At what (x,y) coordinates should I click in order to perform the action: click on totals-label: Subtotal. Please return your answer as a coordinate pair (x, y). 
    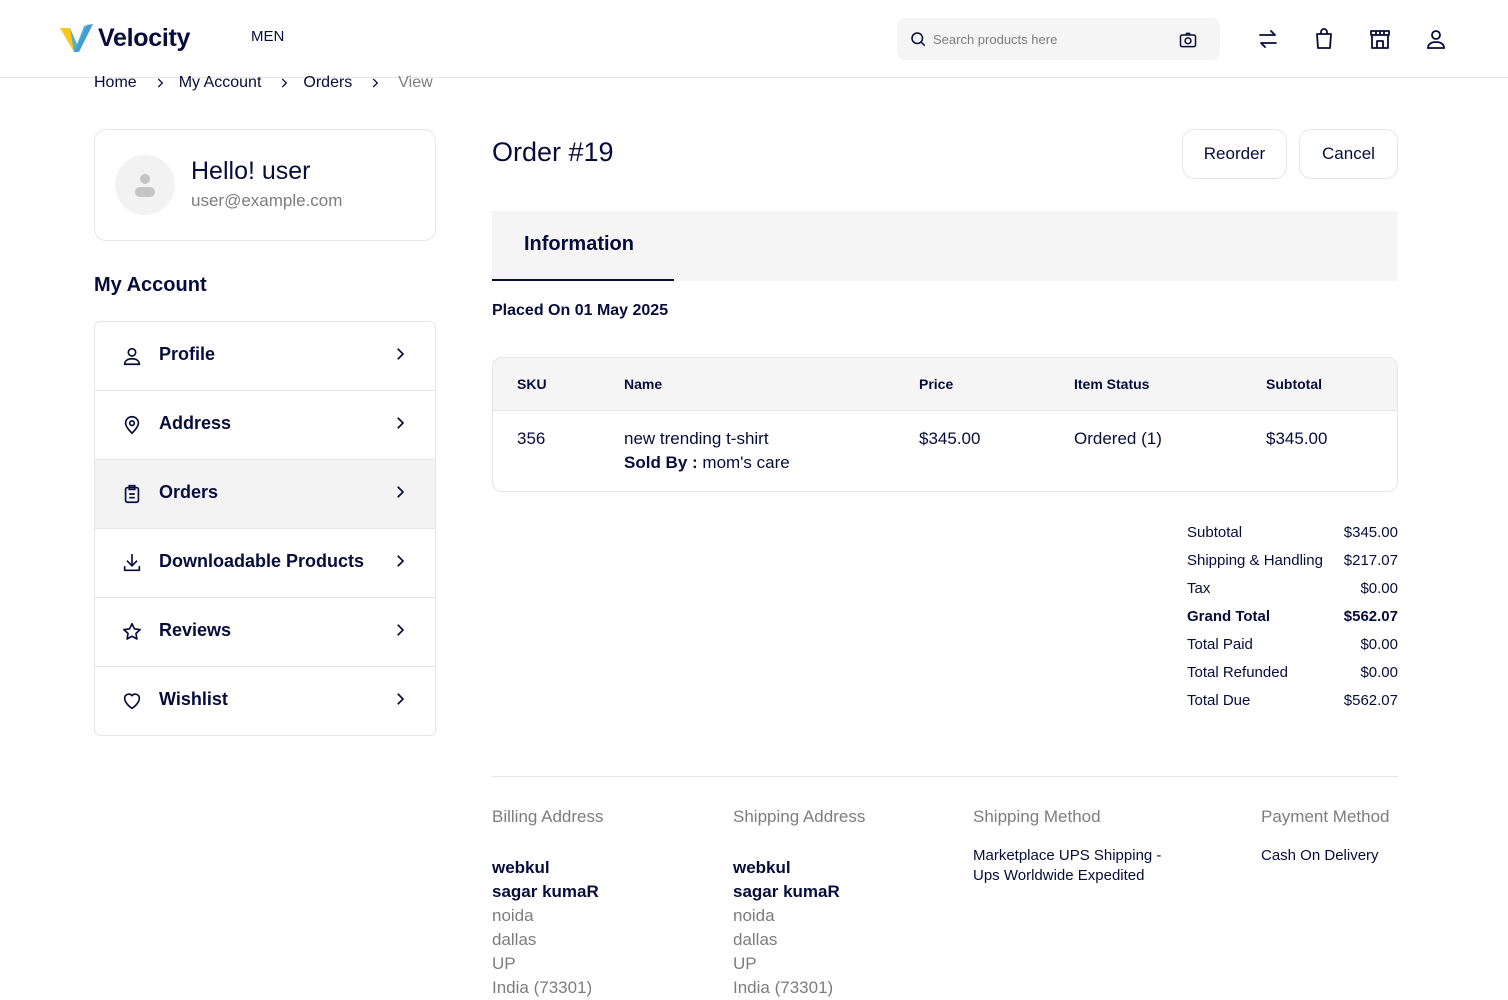
    Looking at the image, I should click on (1215, 532).